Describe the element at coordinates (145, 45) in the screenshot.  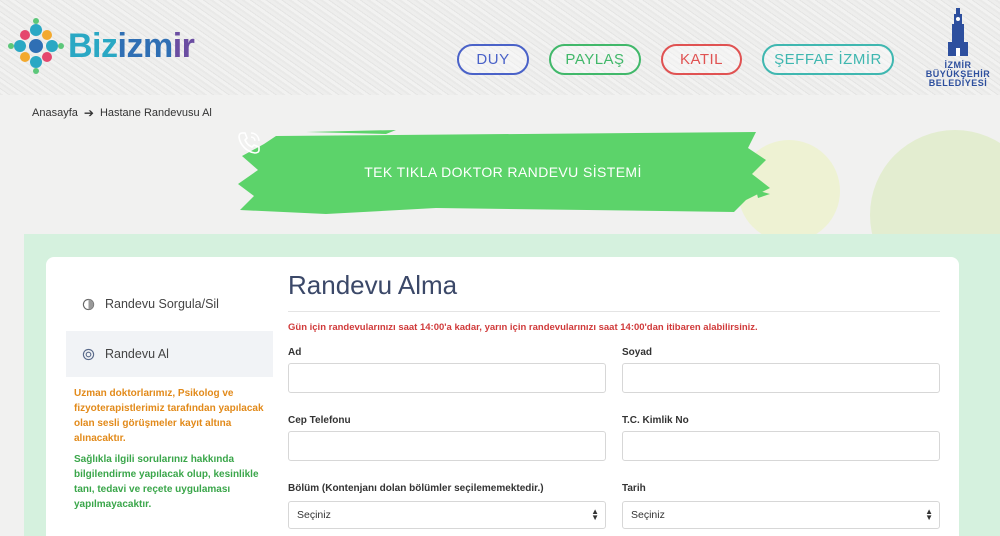
I see `logo-text-part2: izm` at that location.